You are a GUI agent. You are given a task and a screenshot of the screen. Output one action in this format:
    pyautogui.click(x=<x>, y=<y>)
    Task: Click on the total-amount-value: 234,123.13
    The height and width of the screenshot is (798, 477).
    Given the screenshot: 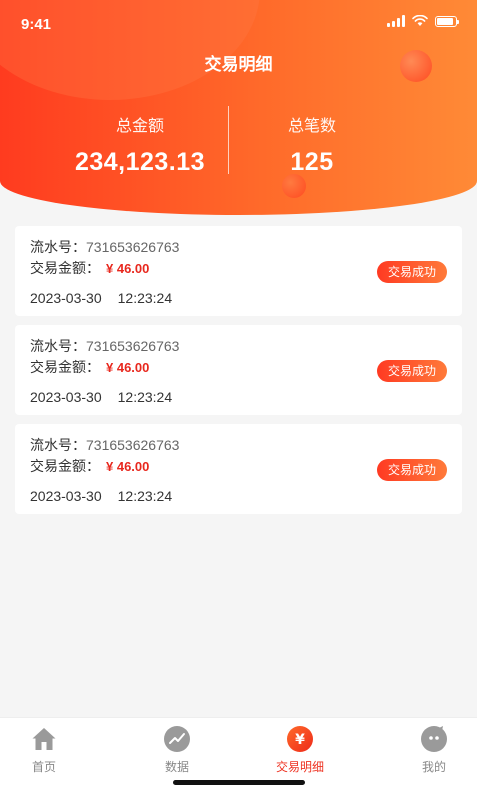 What is the action you would take?
    pyautogui.click(x=140, y=162)
    